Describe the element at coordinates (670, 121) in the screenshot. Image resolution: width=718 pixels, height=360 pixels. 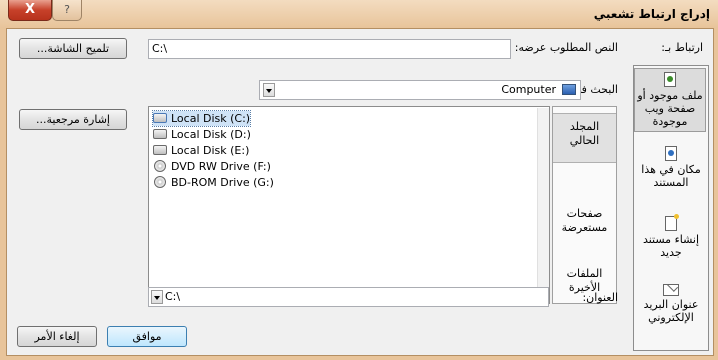
I see `link-existing-file-line3: موجودة` at that location.